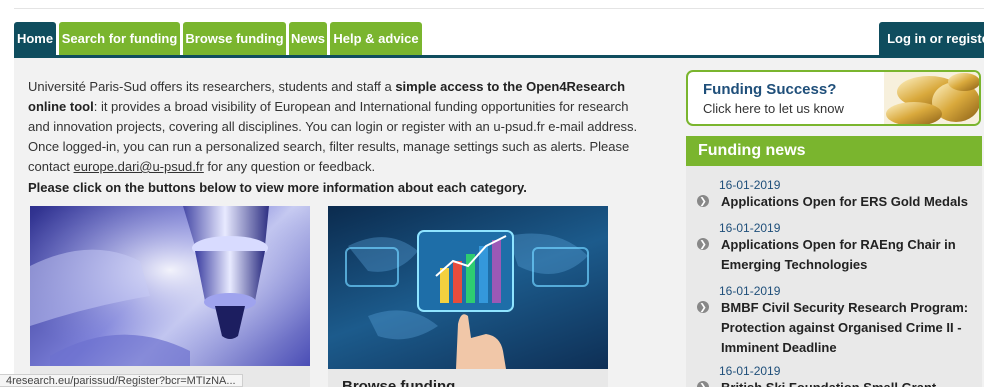  What do you see at coordinates (773, 108) in the screenshot?
I see `funding-success-subtitle: Click here to let us know` at bounding box center [773, 108].